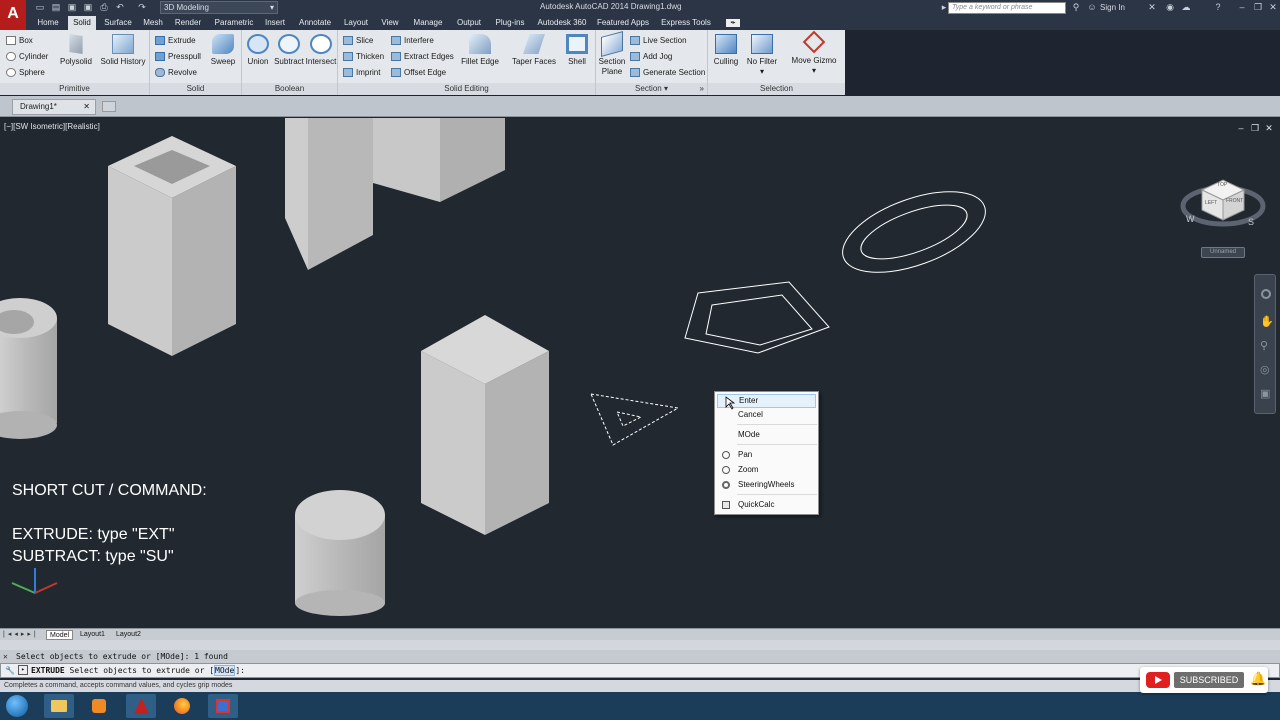 The height and width of the screenshot is (720, 1280). I want to click on tab-surface: Surface, so click(118, 23).